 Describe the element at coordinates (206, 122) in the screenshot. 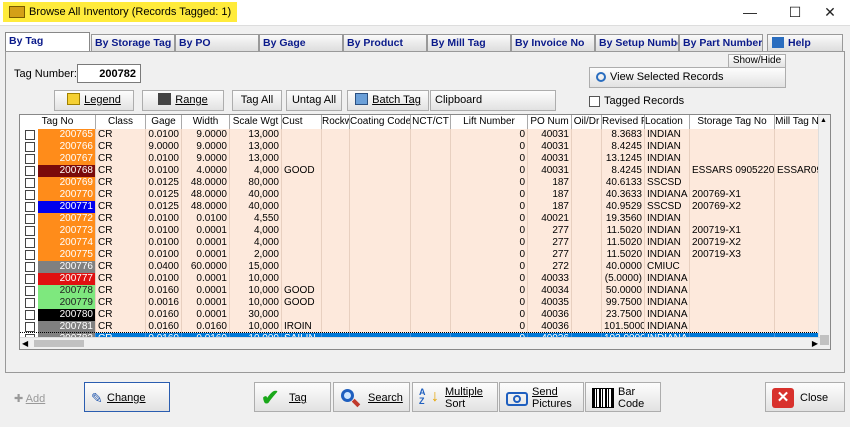

I see `col-width: Width` at that location.